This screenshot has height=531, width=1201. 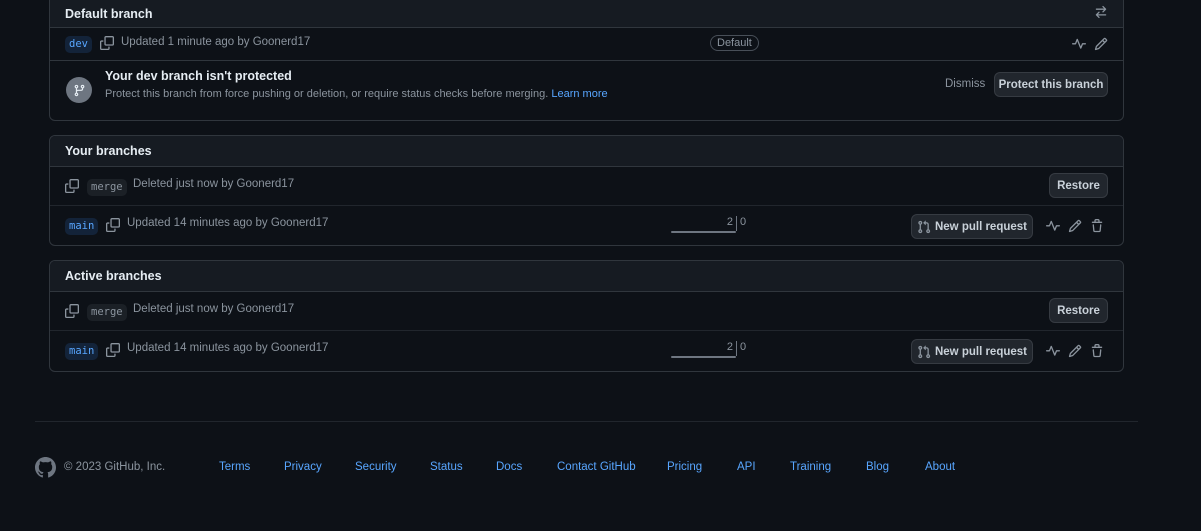 I want to click on switch-default-branch-icon, so click(x=1101, y=12).